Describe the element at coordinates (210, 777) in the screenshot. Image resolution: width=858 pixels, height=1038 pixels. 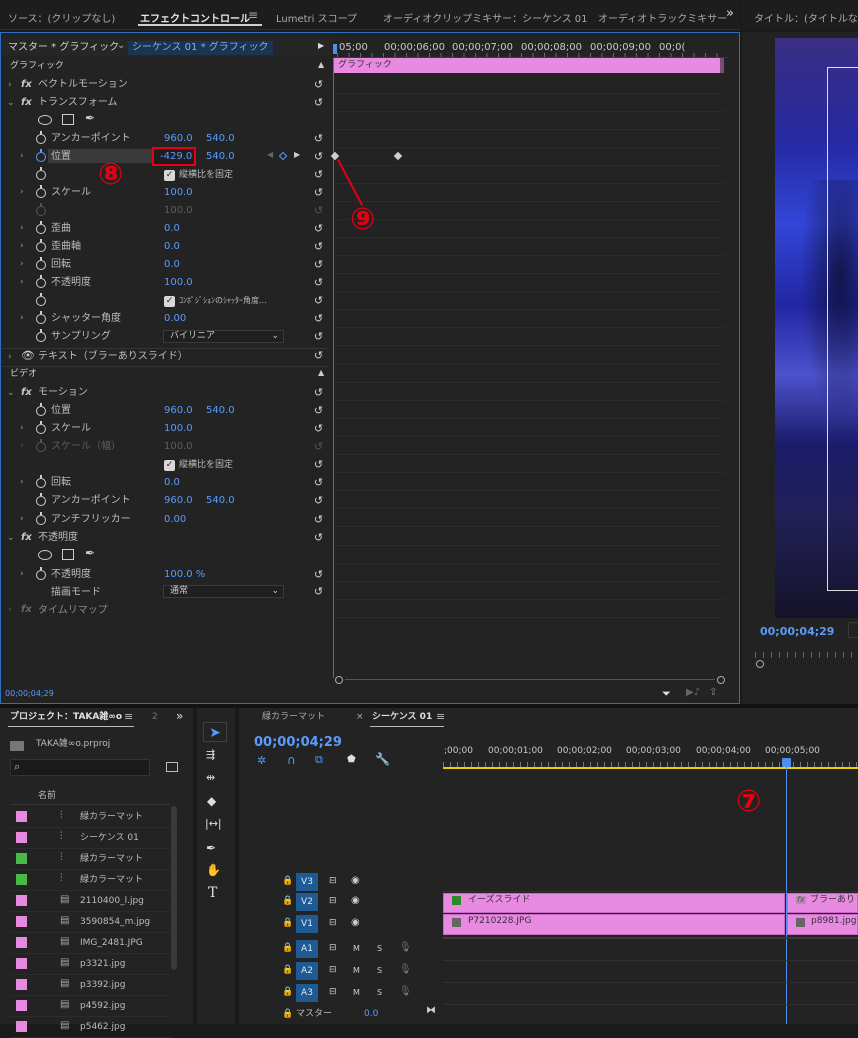
I see `ripple-edit-tool-icon: ⇹` at that location.